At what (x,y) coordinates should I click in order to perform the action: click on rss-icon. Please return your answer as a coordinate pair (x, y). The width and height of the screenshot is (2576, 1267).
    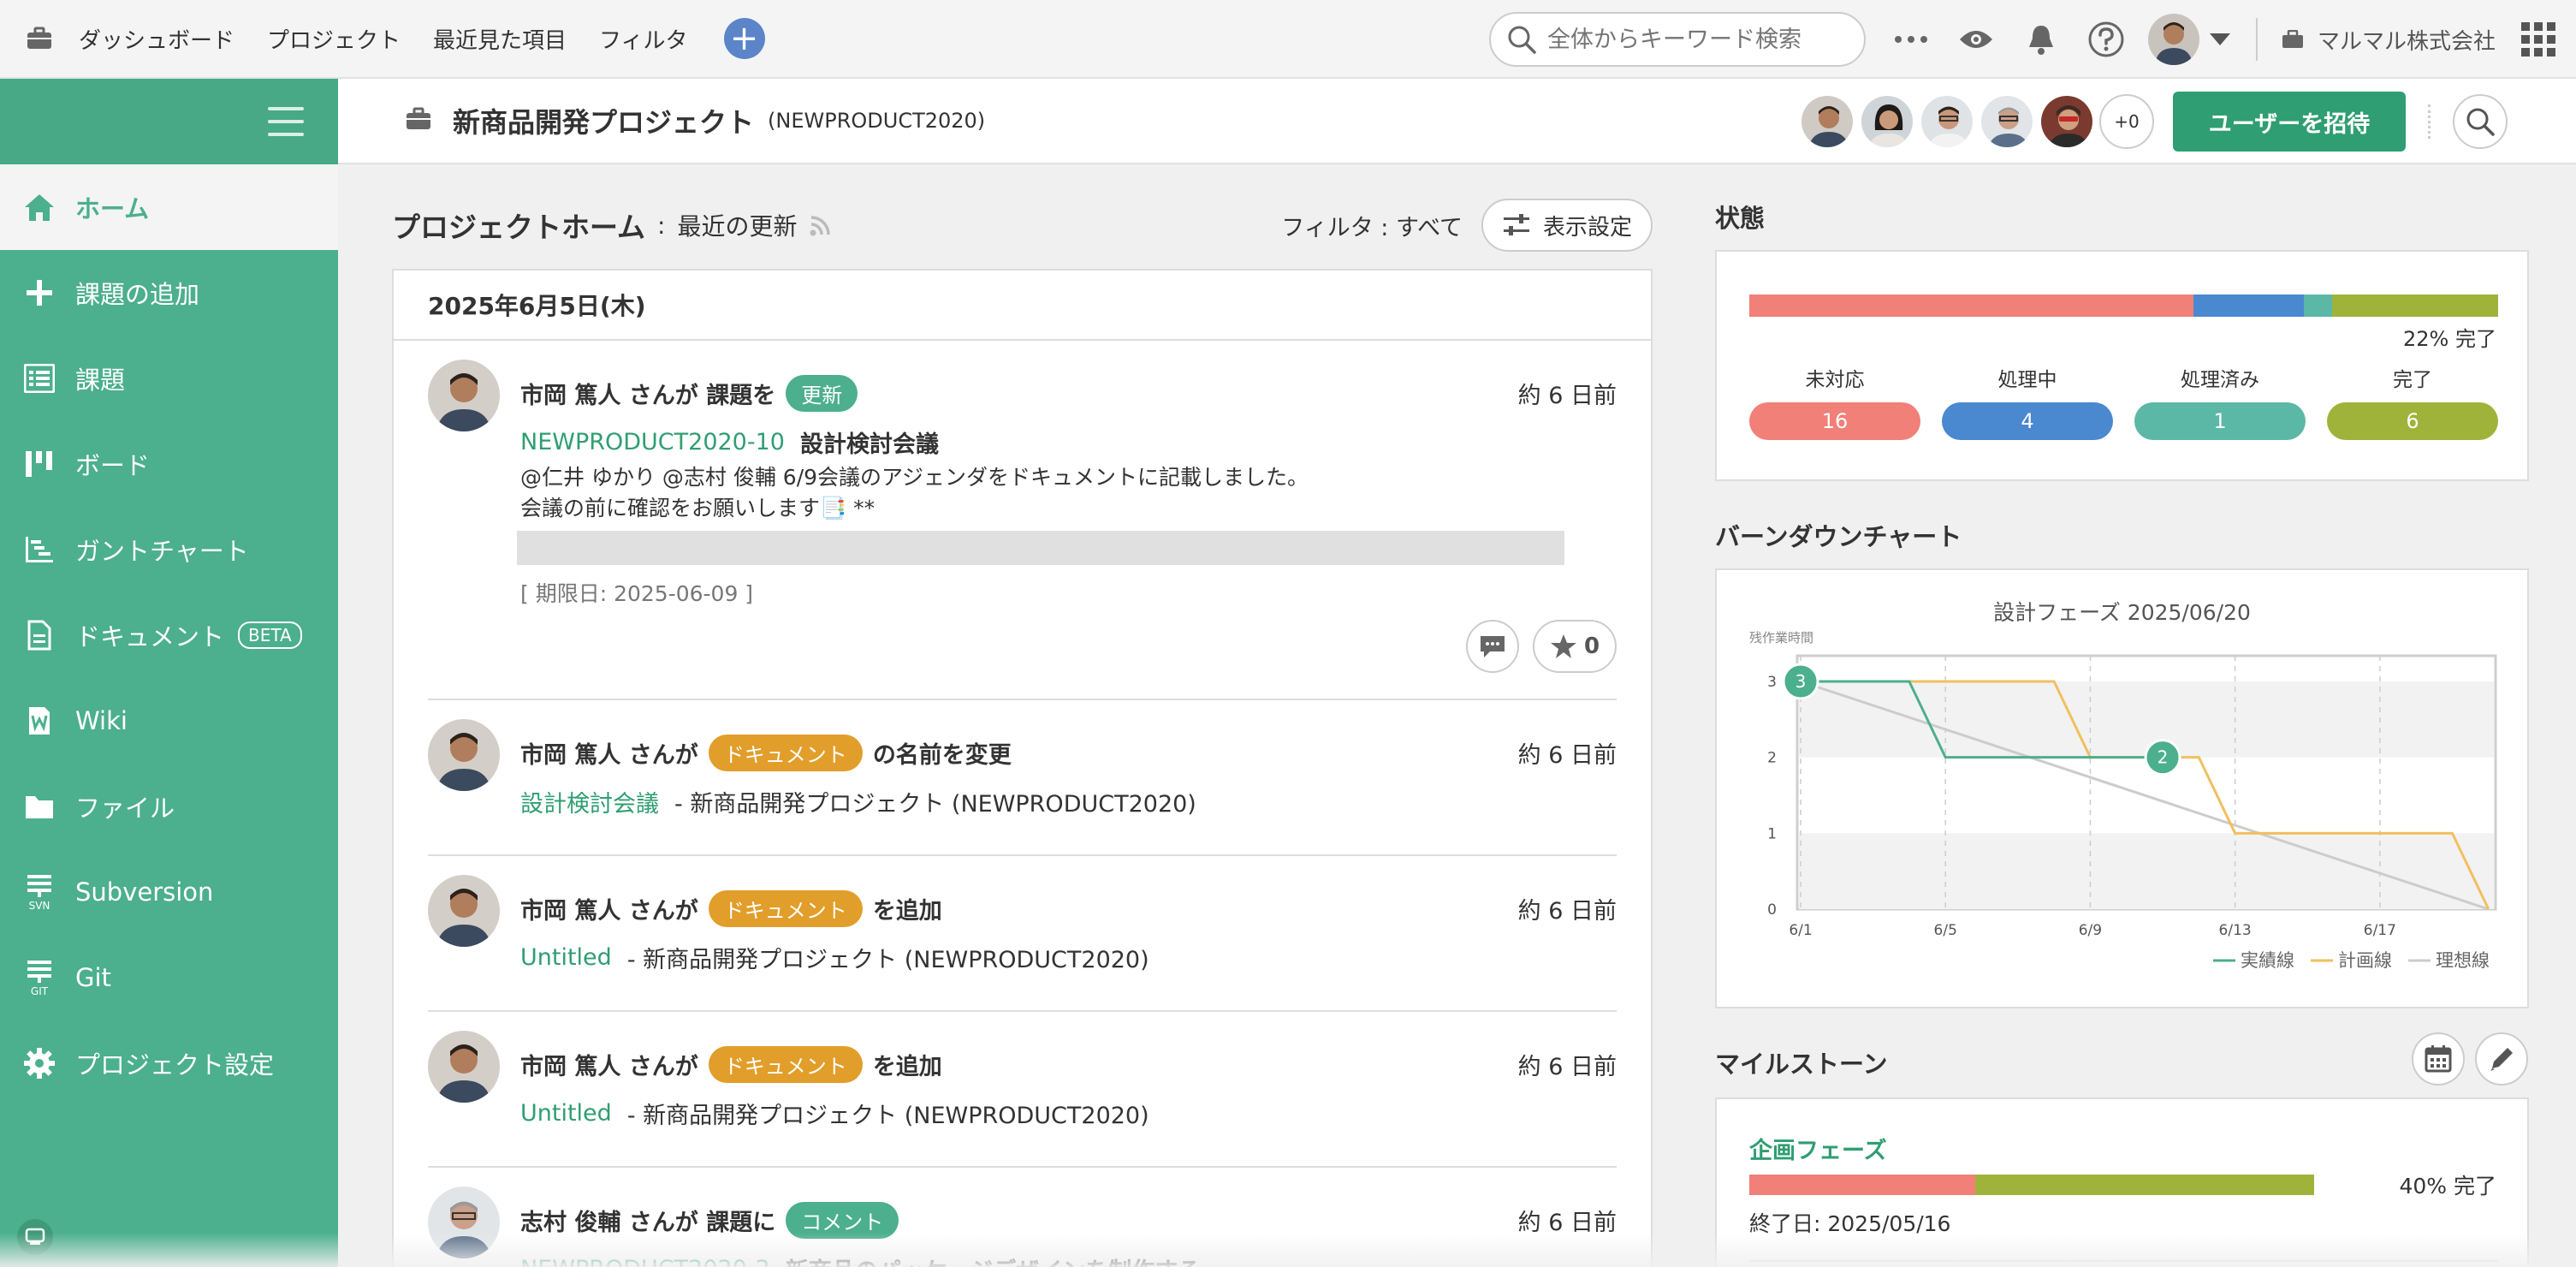
    Looking at the image, I should click on (821, 225).